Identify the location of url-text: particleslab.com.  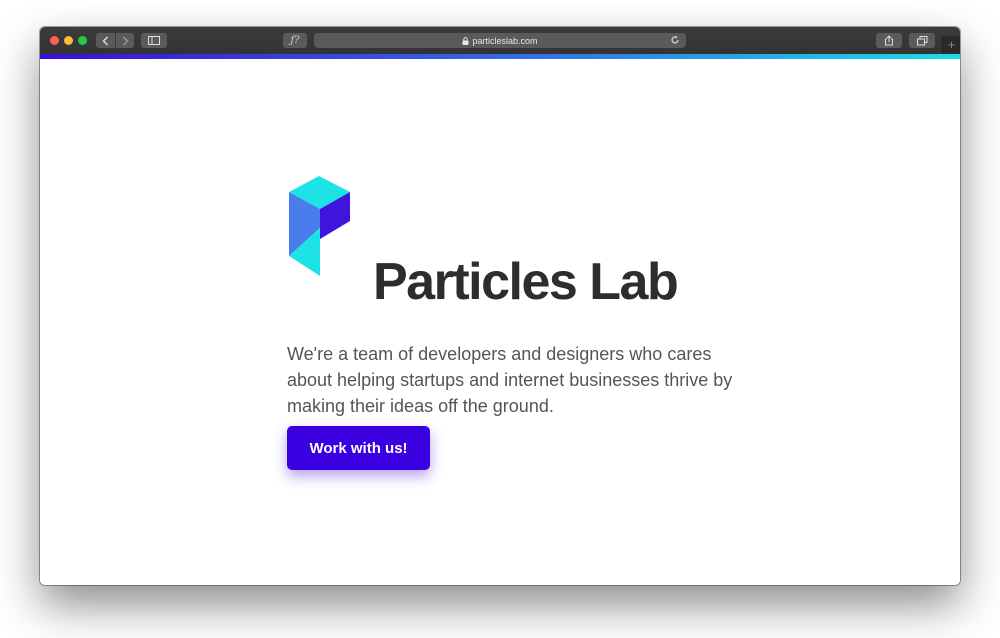
(505, 40).